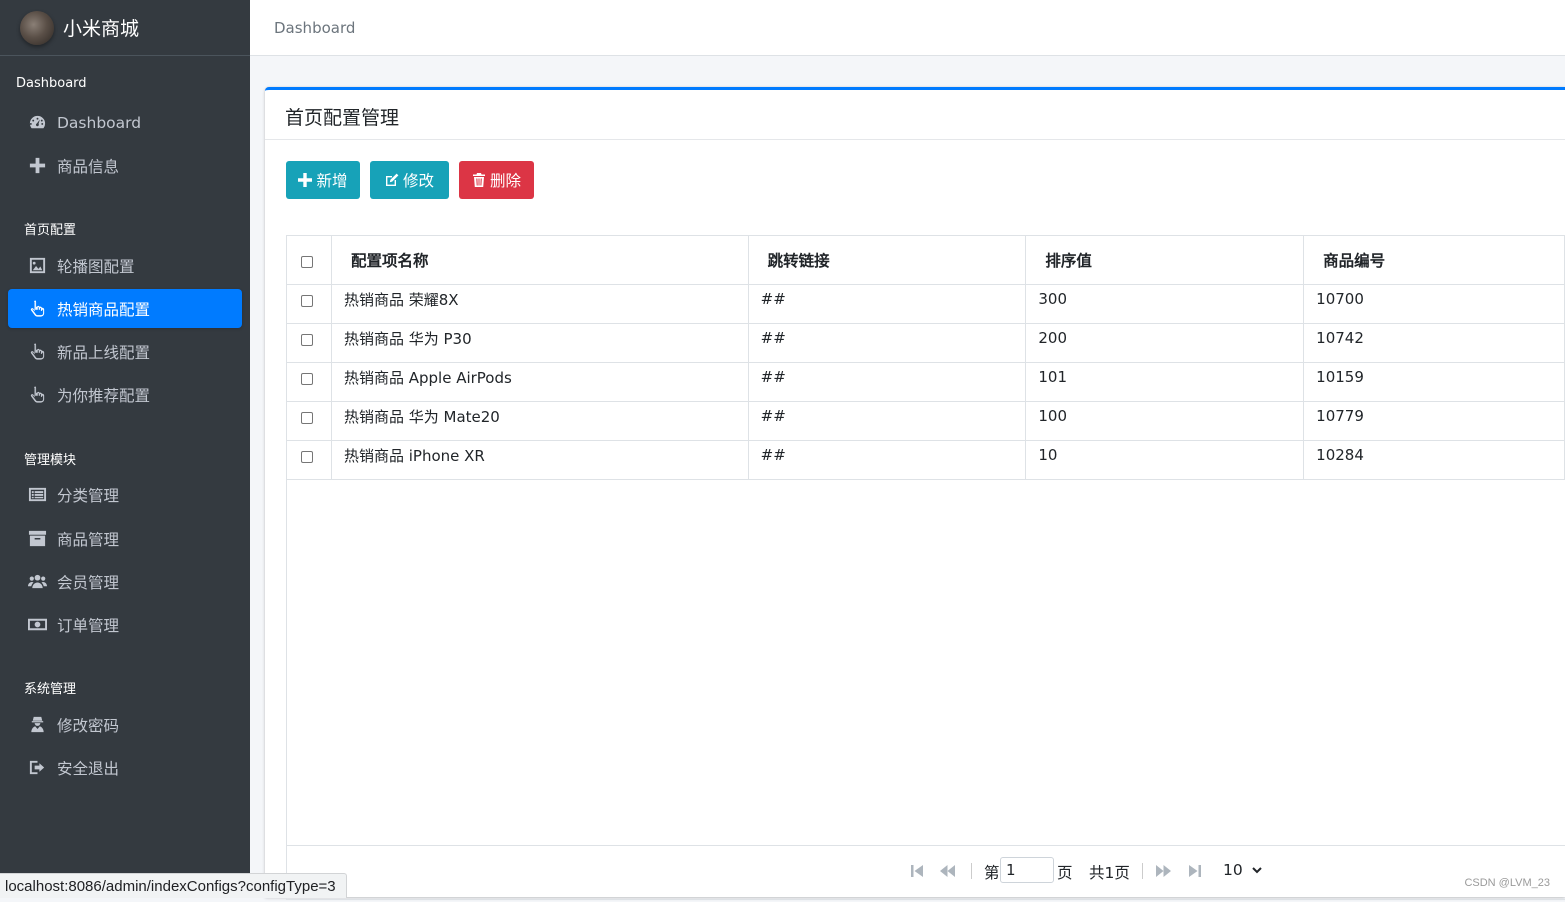 The image size is (1565, 902). What do you see at coordinates (342, 118) in the screenshot?
I see `page-title: 首页配置管理` at bounding box center [342, 118].